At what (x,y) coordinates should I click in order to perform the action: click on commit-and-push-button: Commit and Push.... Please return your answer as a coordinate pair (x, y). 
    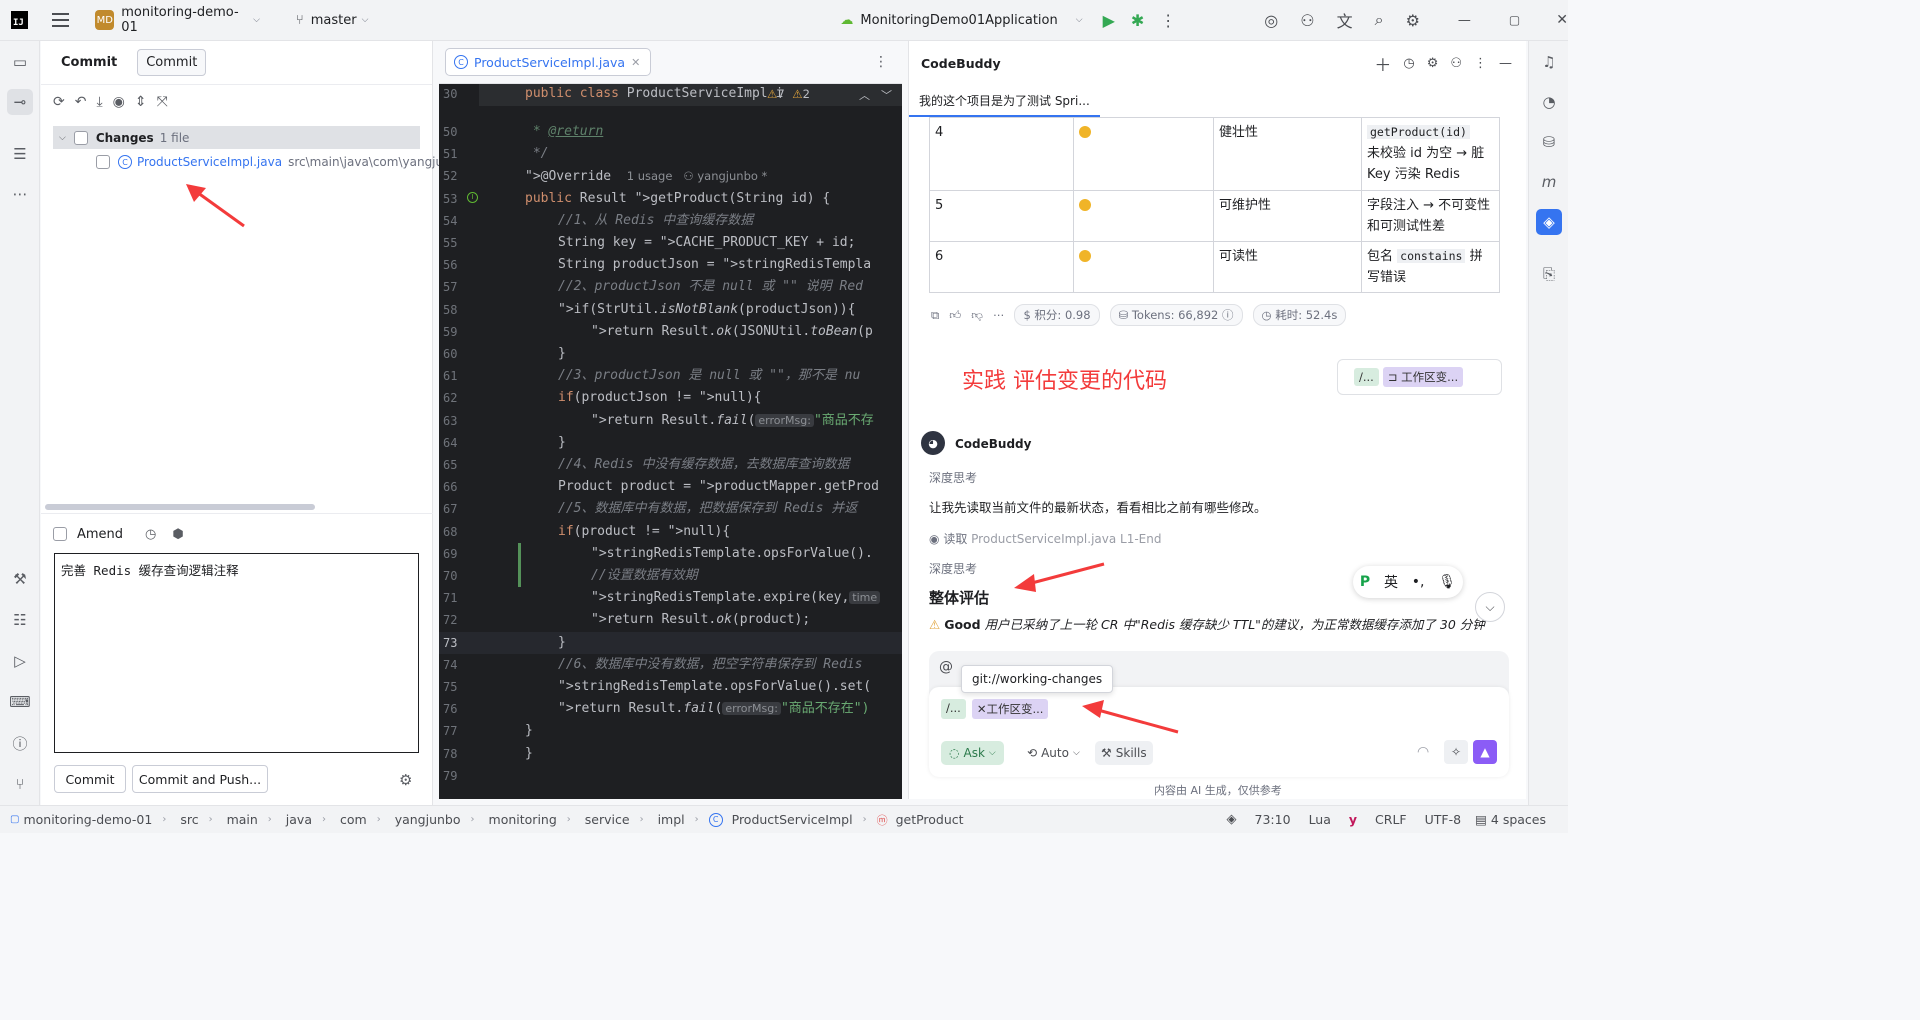
    Looking at the image, I should click on (200, 779).